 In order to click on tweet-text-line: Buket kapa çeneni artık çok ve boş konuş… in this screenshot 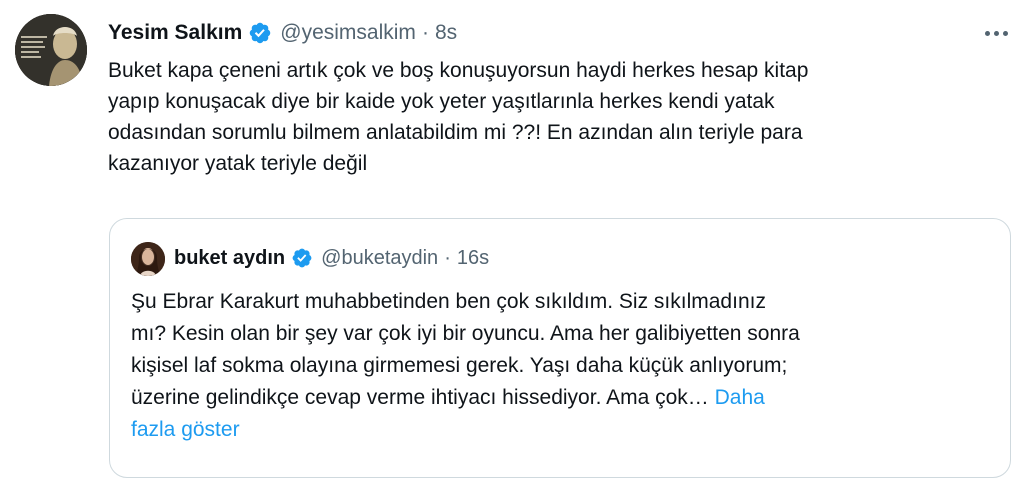, I will do `click(458, 70)`.